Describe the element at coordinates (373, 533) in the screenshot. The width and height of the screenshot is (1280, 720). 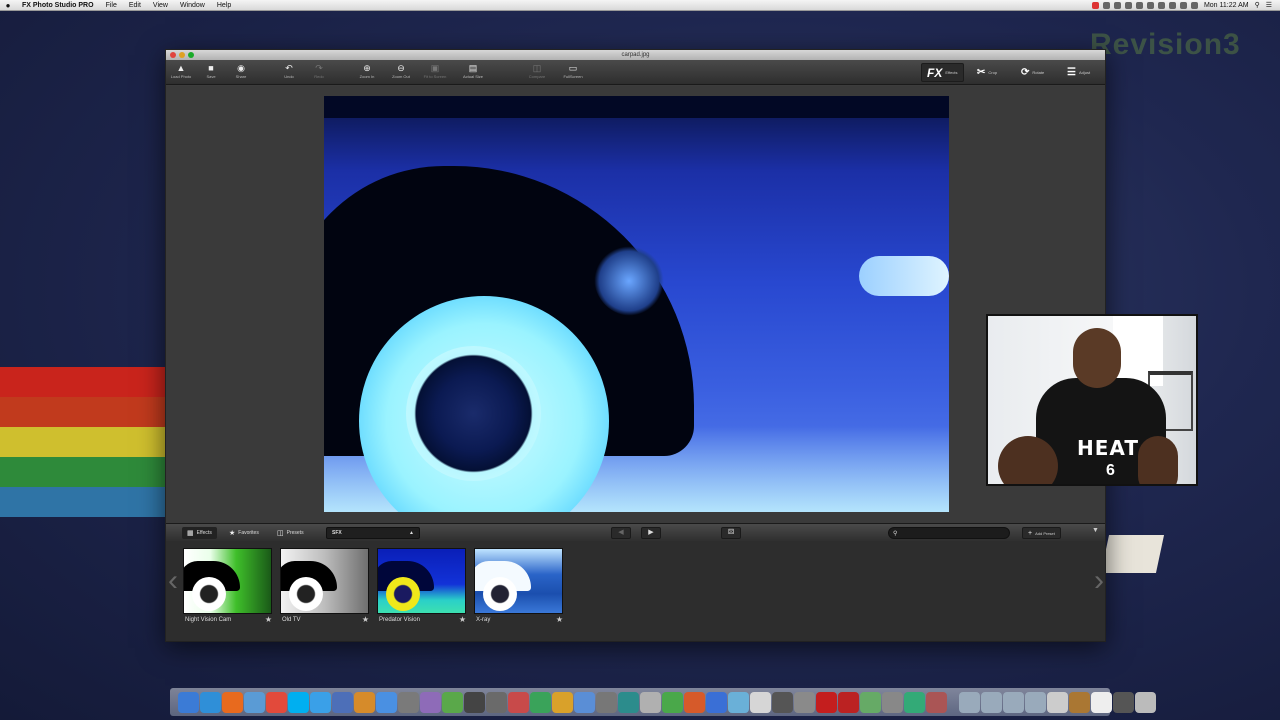
I see `category-dropdown: SFX ▲` at that location.